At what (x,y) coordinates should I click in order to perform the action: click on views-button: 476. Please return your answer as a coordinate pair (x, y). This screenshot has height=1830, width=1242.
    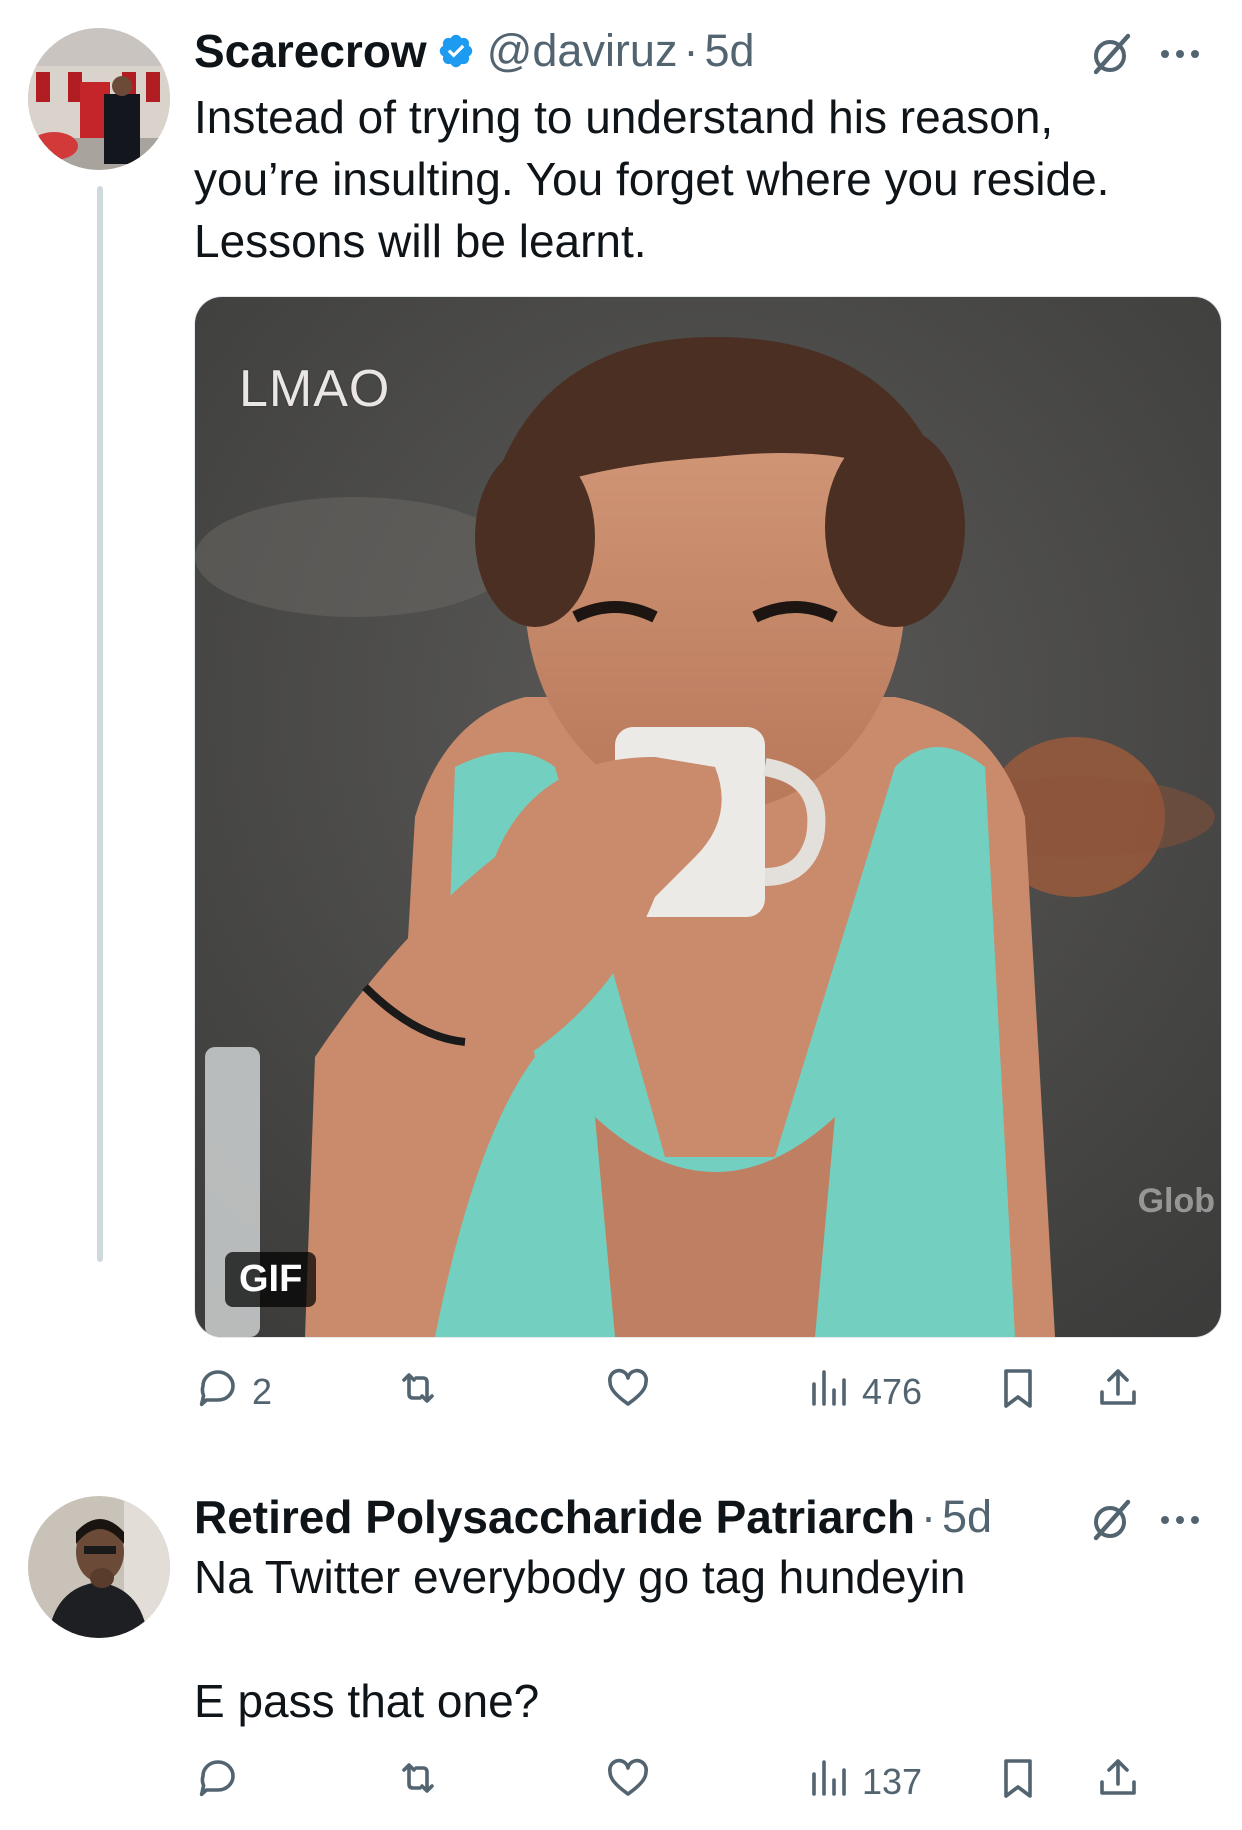
    Looking at the image, I should click on (899, 1392).